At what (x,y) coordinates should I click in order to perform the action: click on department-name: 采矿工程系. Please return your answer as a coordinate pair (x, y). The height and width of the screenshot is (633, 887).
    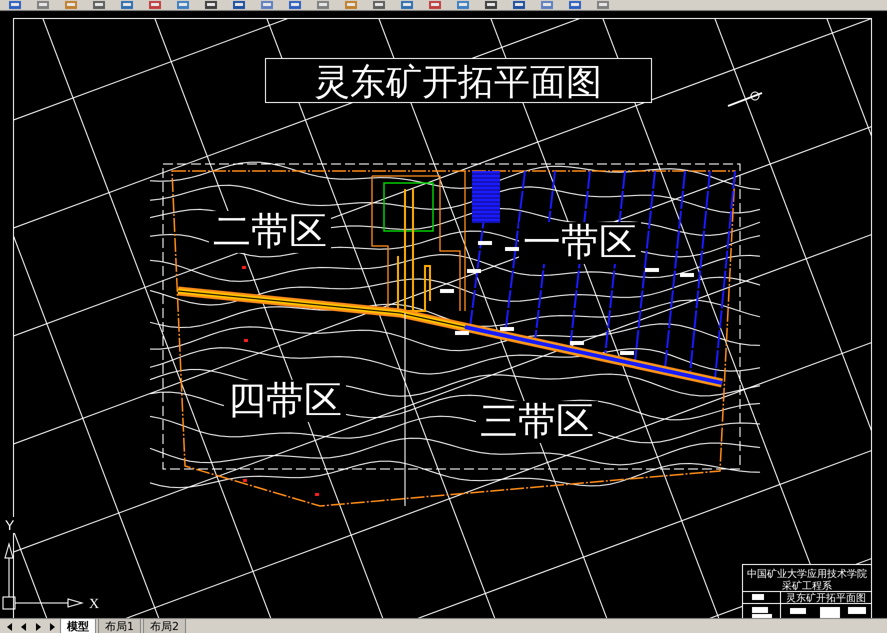
    Looking at the image, I should click on (807, 586).